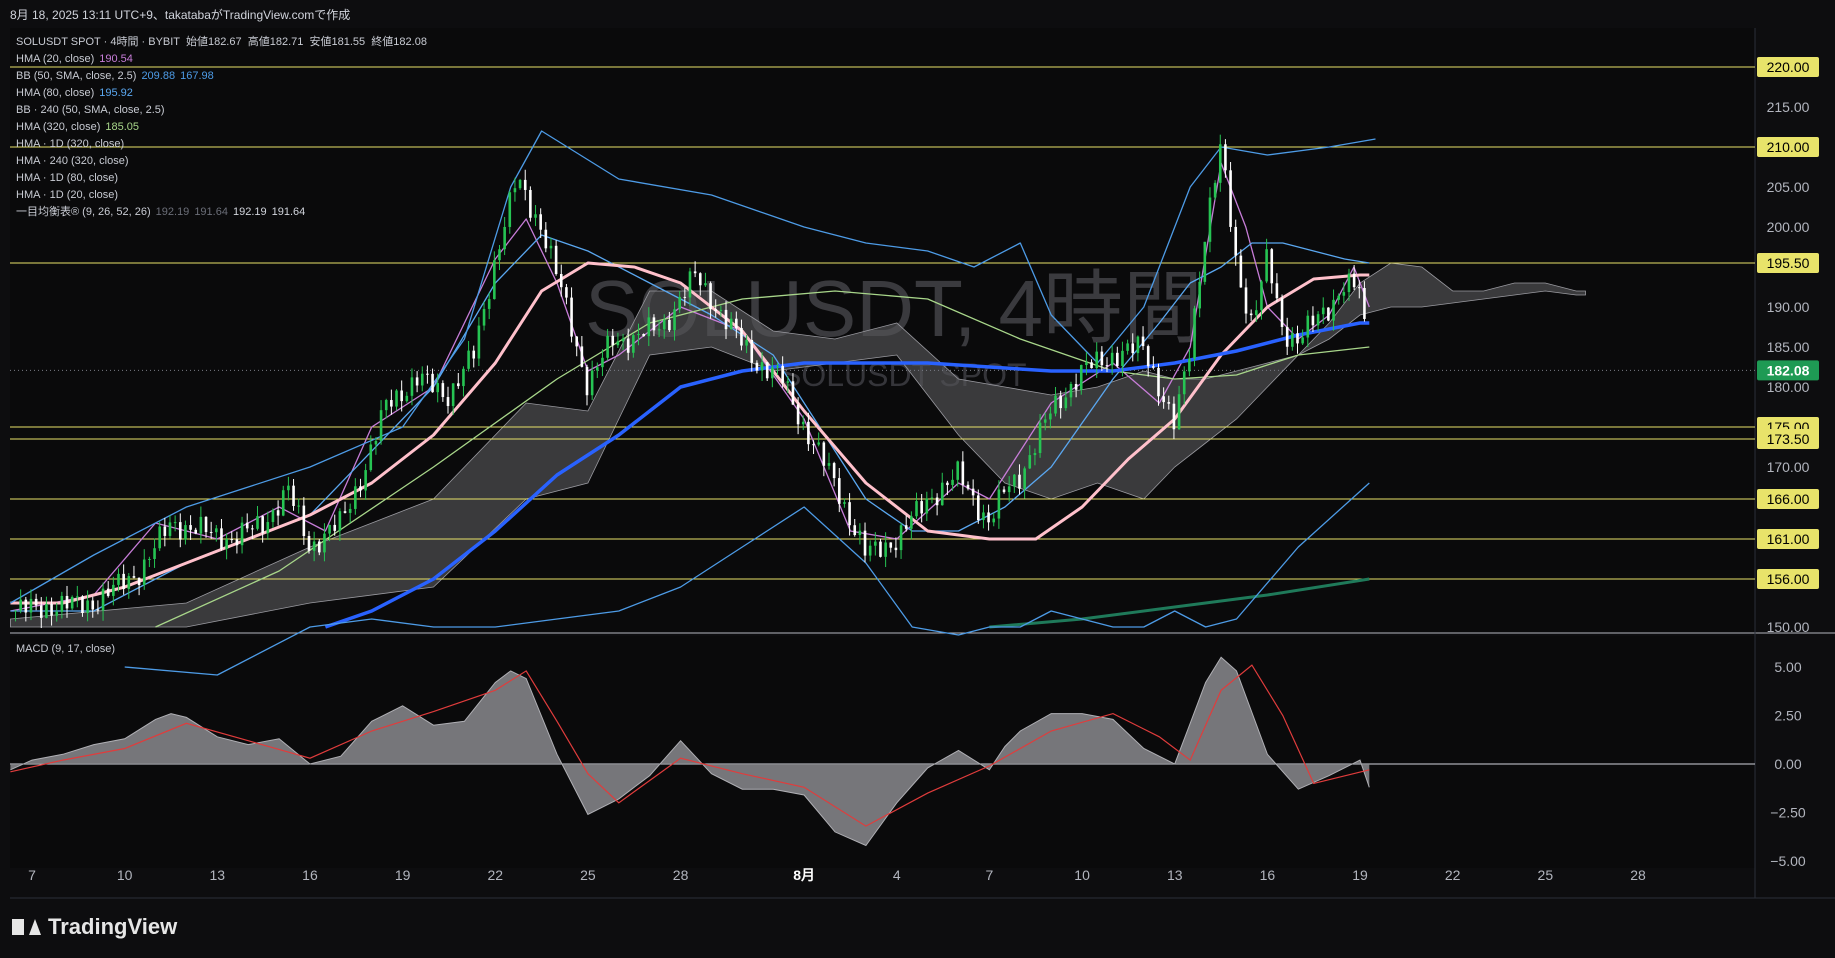  What do you see at coordinates (158, 76) in the screenshot?
I see `legend-indicator-value: 209.88` at bounding box center [158, 76].